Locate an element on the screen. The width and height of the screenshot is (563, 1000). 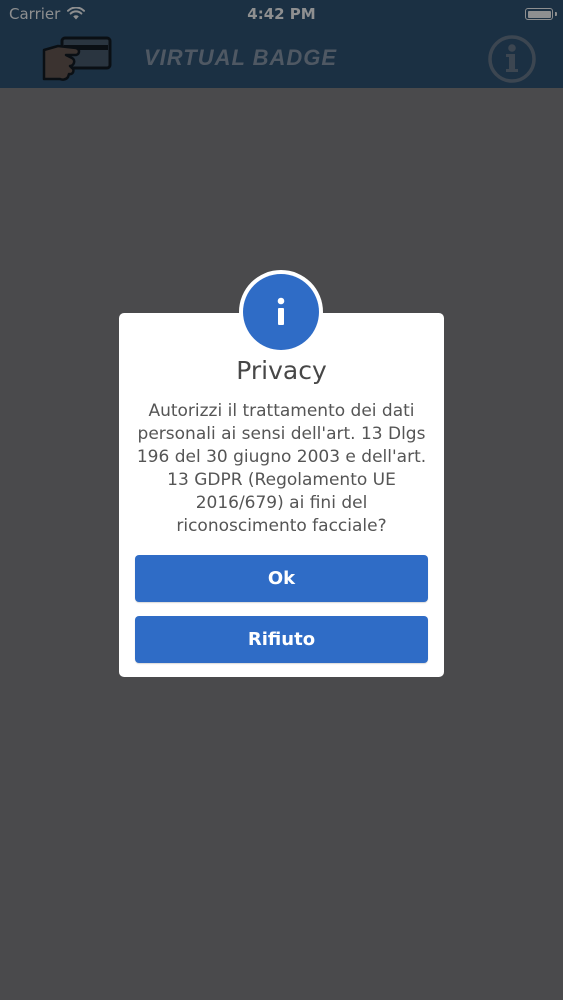
nav-bar: VIRTUAL BADGE is located at coordinates (281, 59).